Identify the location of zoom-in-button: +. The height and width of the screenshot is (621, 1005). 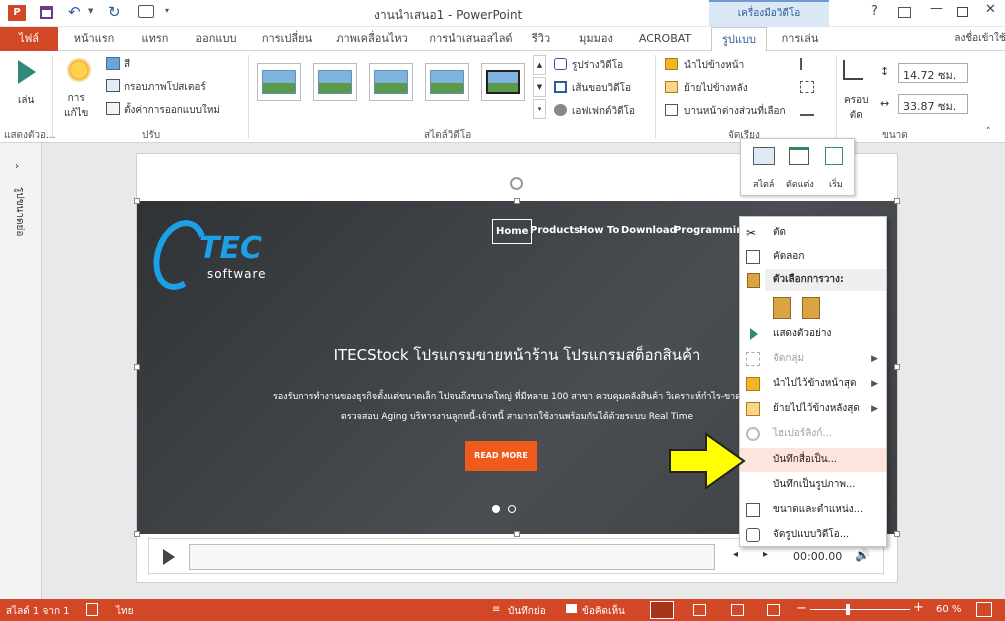
(918, 607).